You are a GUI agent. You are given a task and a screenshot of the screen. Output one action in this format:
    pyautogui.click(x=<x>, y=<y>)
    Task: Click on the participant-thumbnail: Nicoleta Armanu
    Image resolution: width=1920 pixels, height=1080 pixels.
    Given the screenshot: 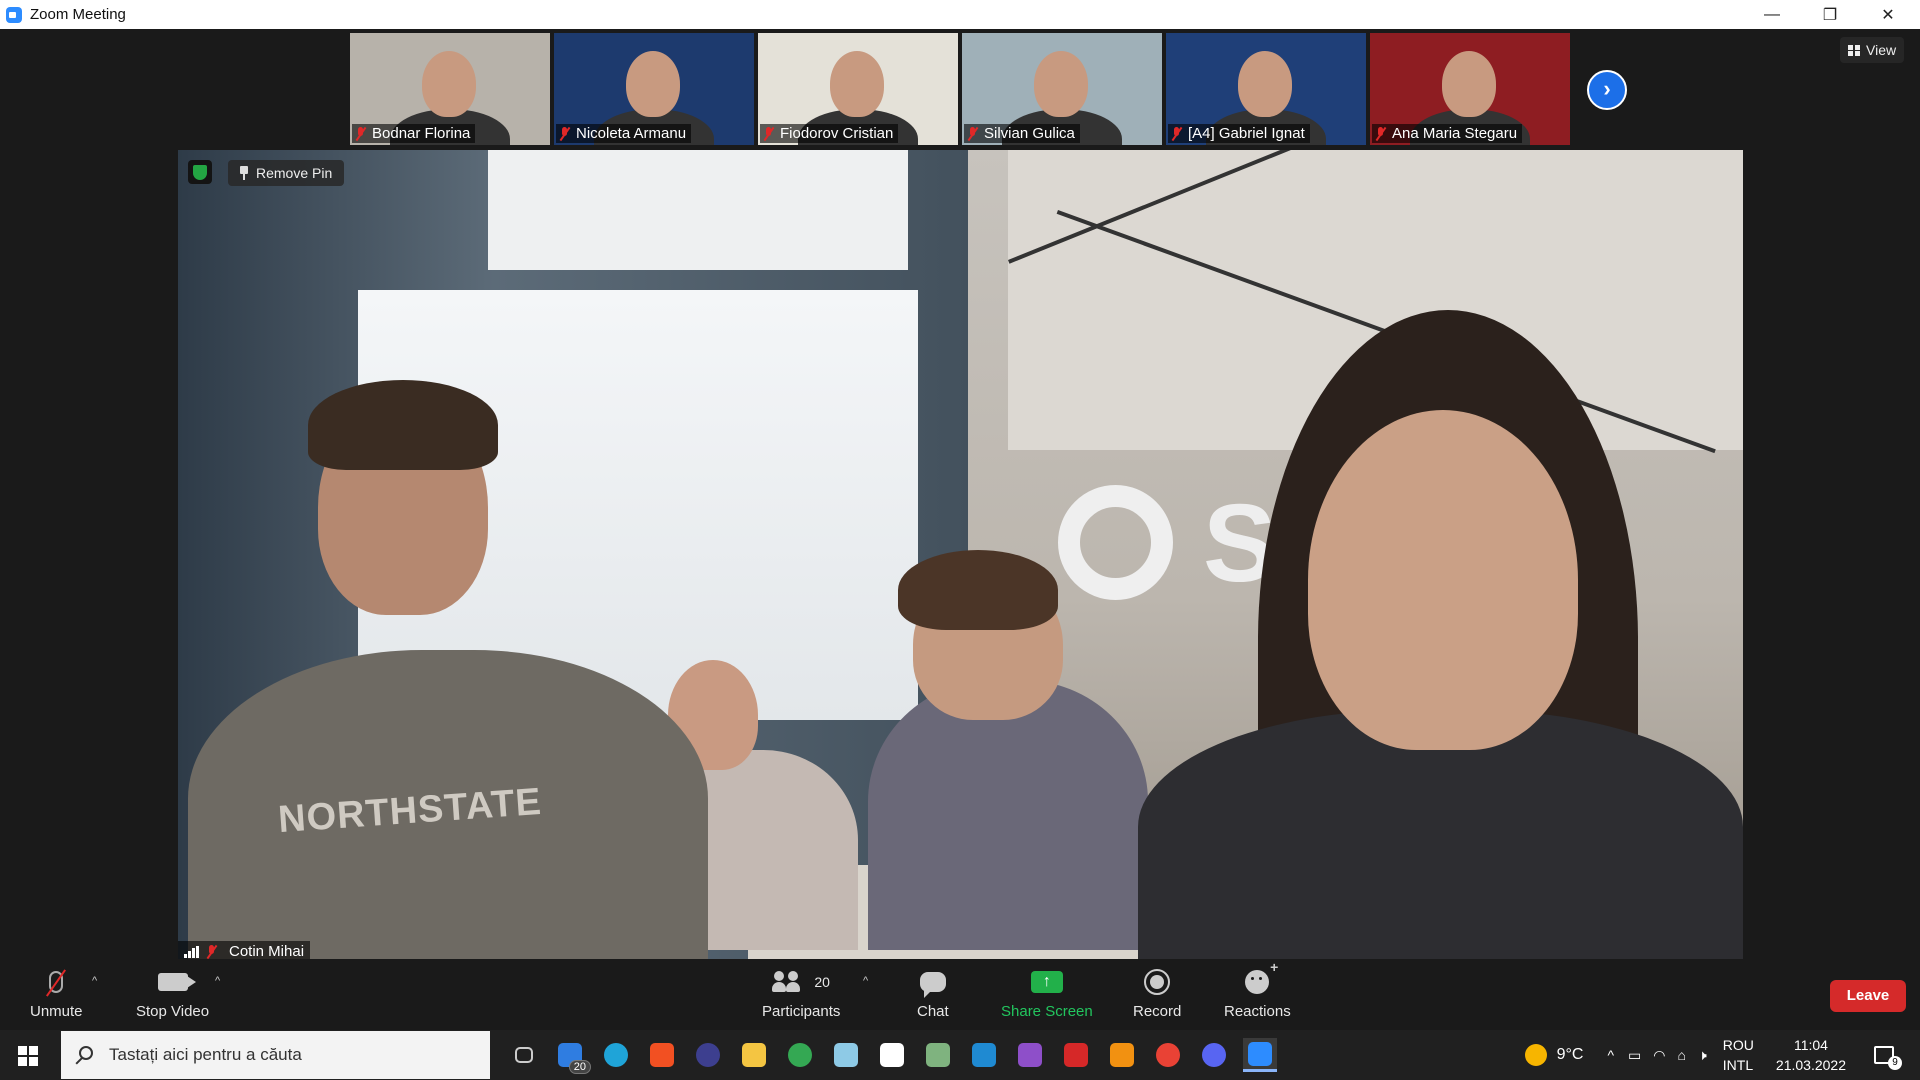 What is the action you would take?
    pyautogui.click(x=654, y=89)
    